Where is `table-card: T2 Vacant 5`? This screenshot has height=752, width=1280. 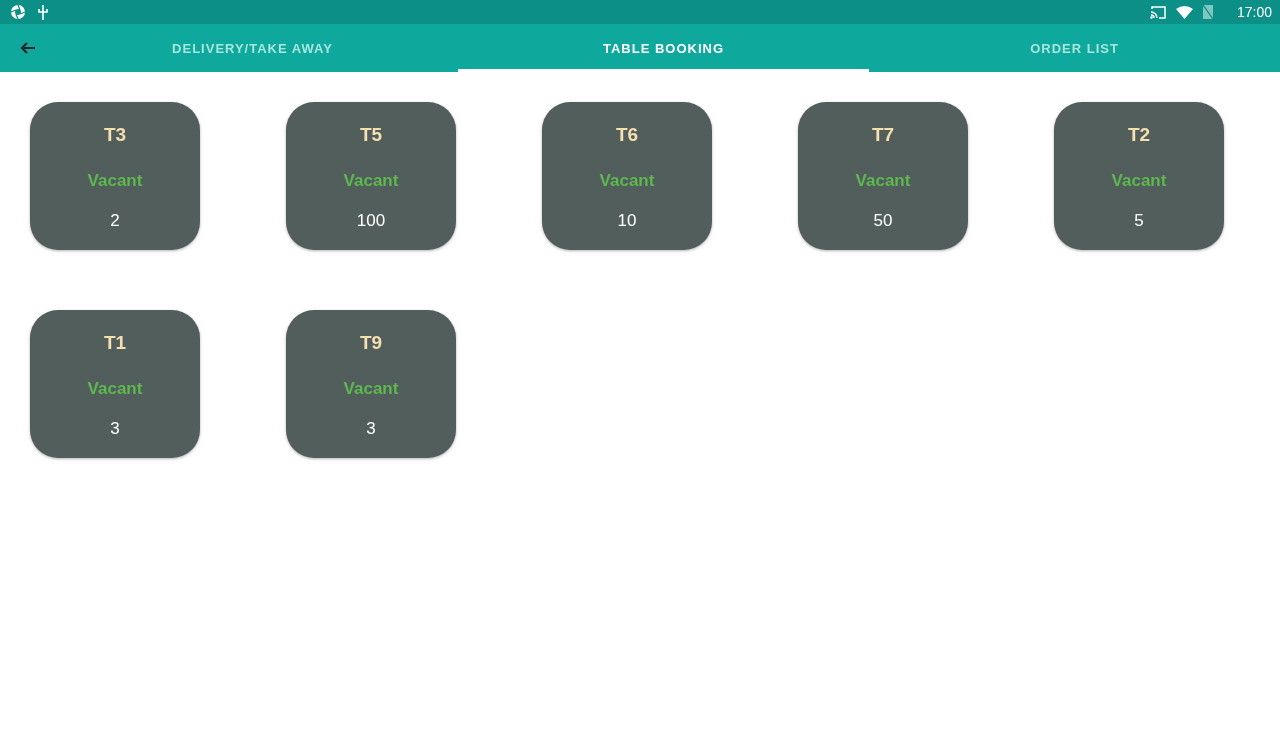
table-card: T2 Vacant 5 is located at coordinates (1139, 176).